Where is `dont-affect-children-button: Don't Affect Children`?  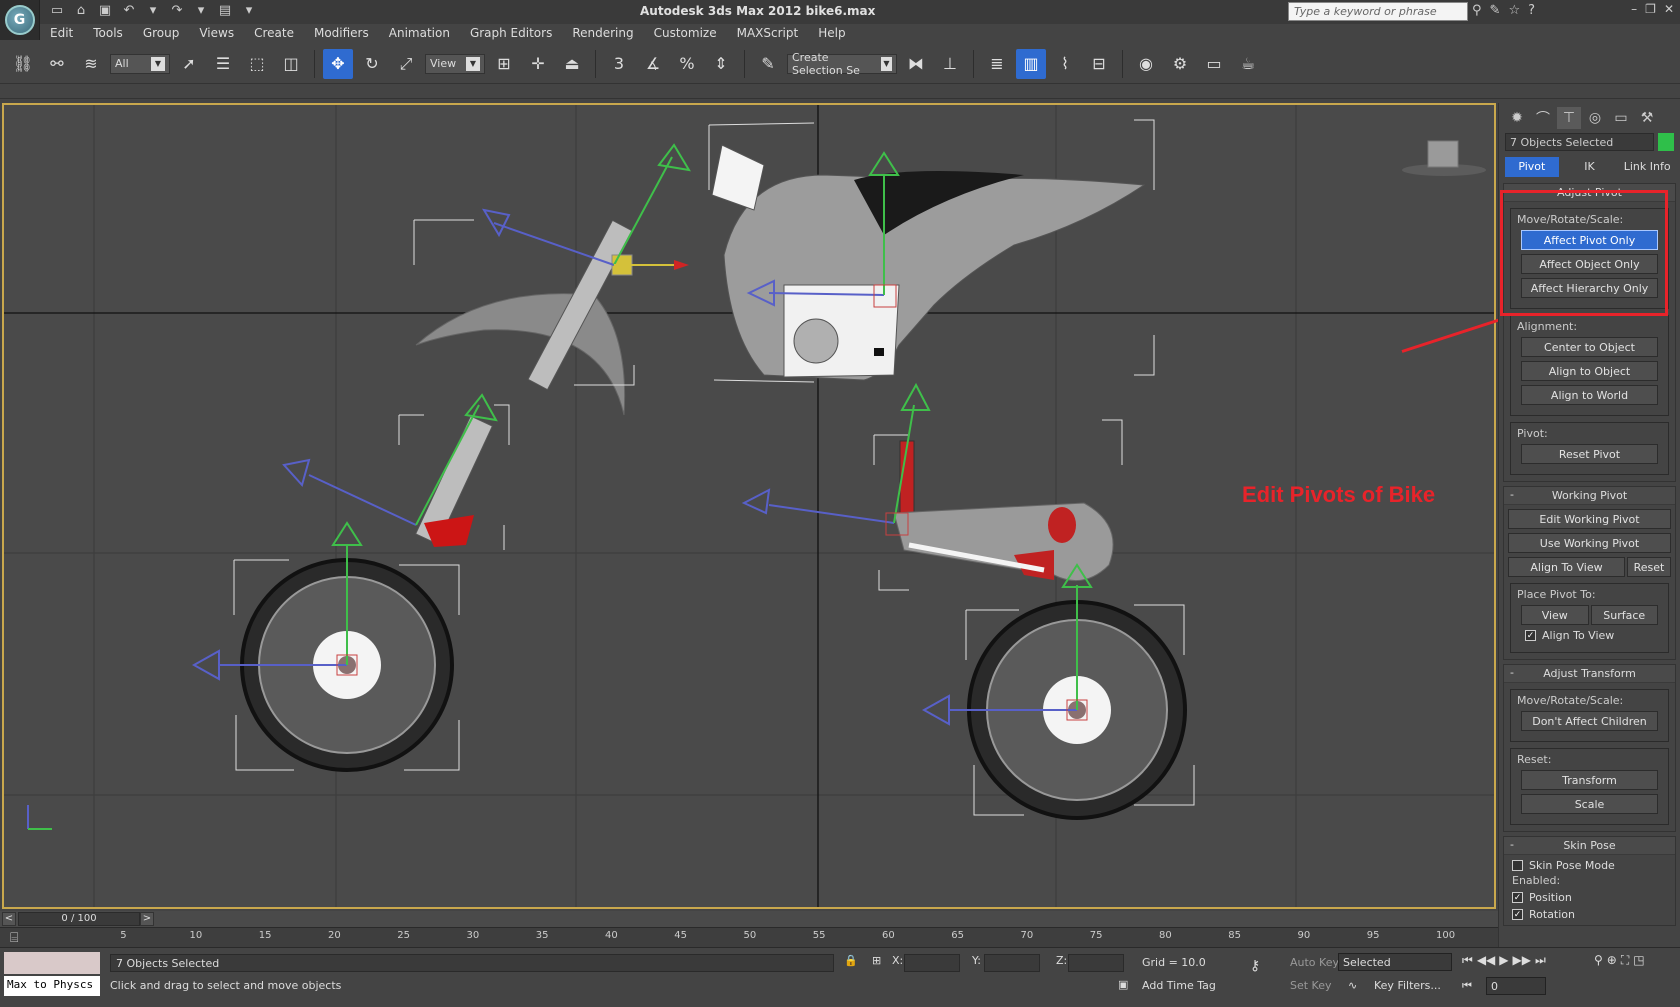 dont-affect-children-button: Don't Affect Children is located at coordinates (1589, 721).